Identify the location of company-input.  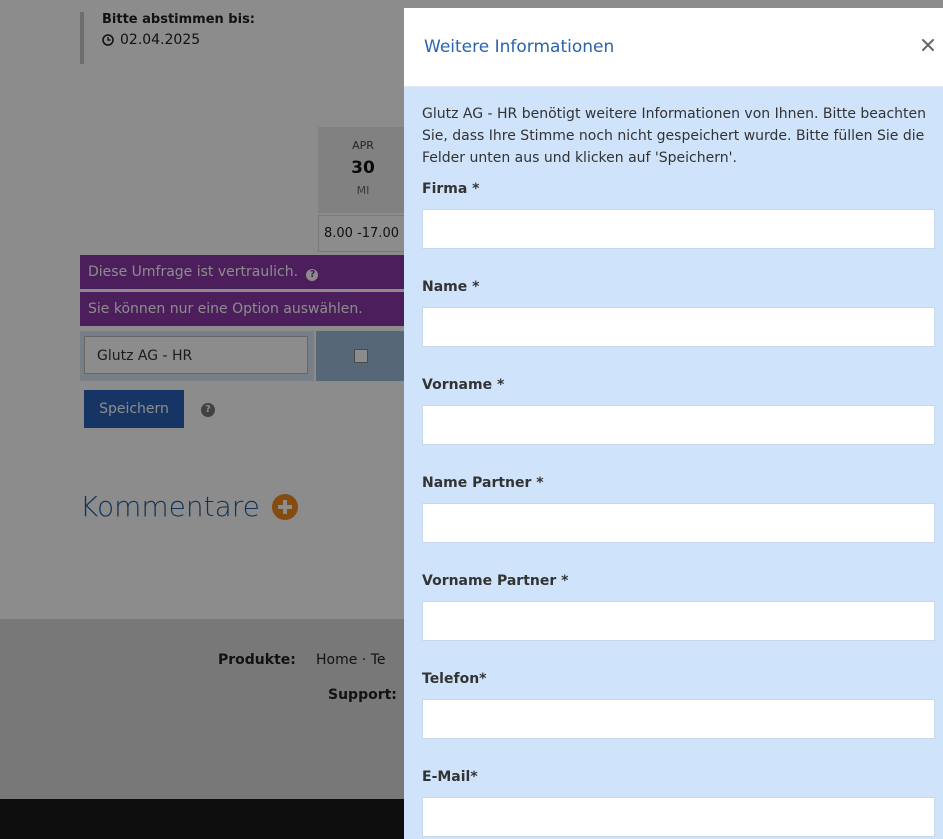
(678, 229).